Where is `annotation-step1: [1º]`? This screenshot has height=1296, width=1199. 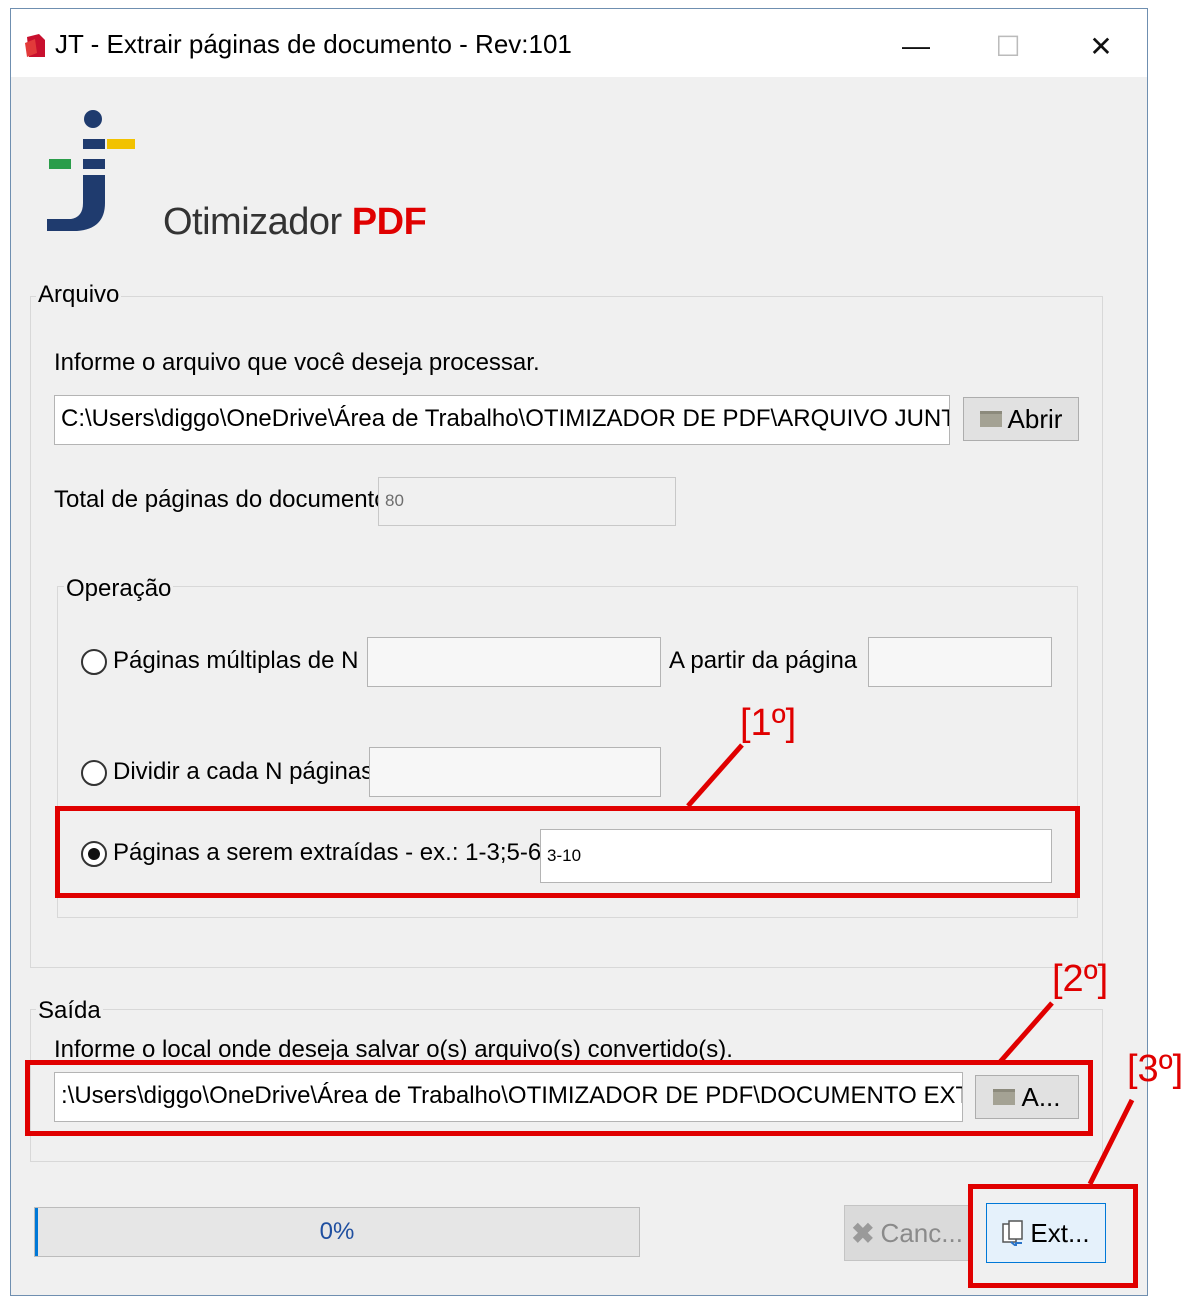 annotation-step1: [1º] is located at coordinates (768, 723).